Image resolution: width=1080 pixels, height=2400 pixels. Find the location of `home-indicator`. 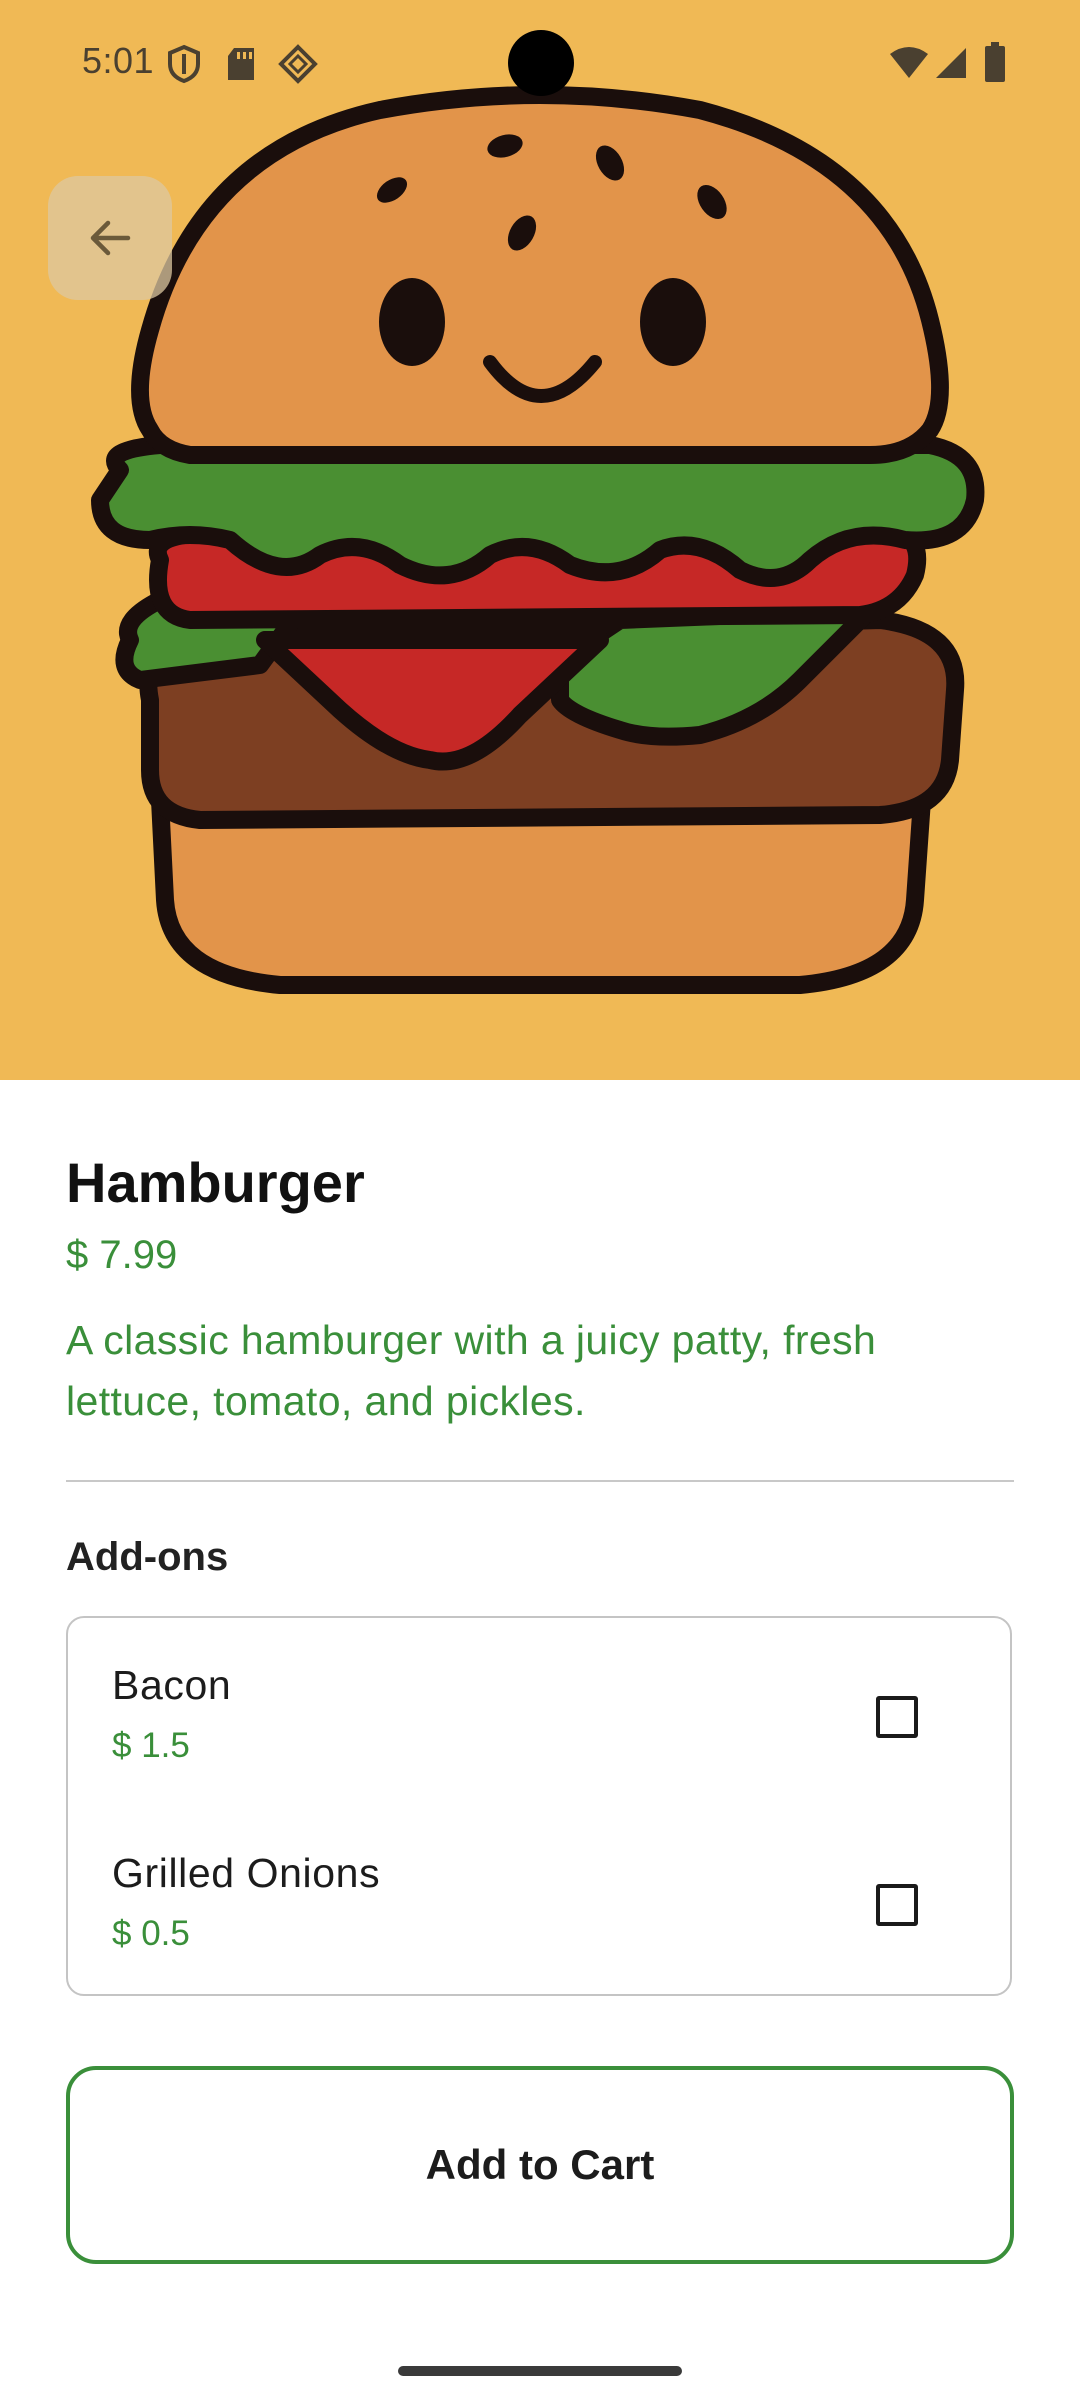

home-indicator is located at coordinates (540, 2371).